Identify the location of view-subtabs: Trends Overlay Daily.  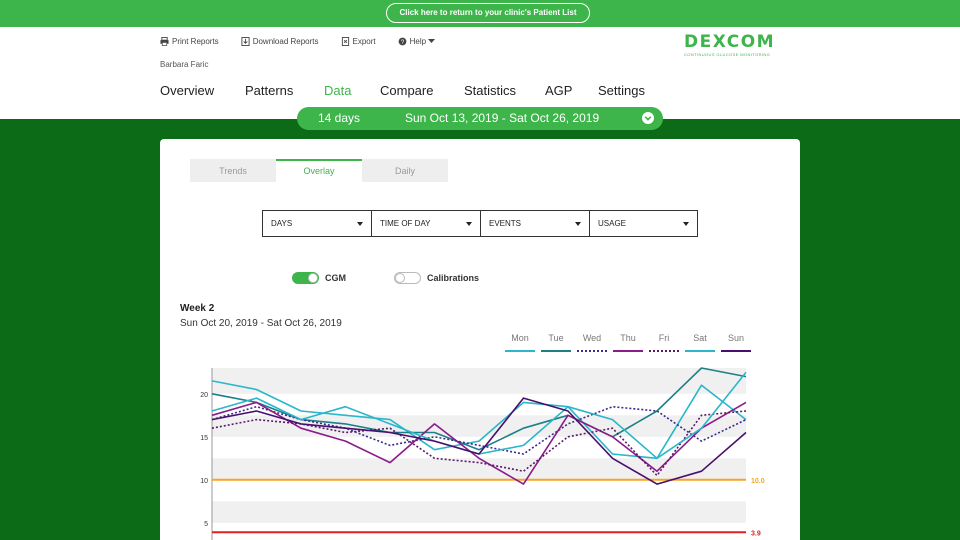
(319, 170).